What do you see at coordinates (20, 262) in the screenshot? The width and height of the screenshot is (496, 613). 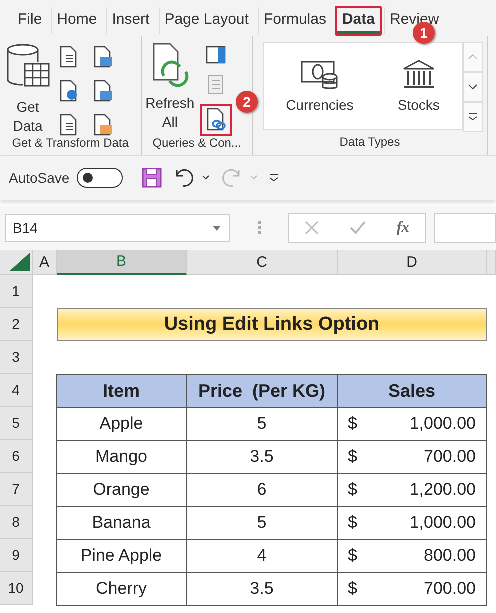 I see `select-all-icon` at bounding box center [20, 262].